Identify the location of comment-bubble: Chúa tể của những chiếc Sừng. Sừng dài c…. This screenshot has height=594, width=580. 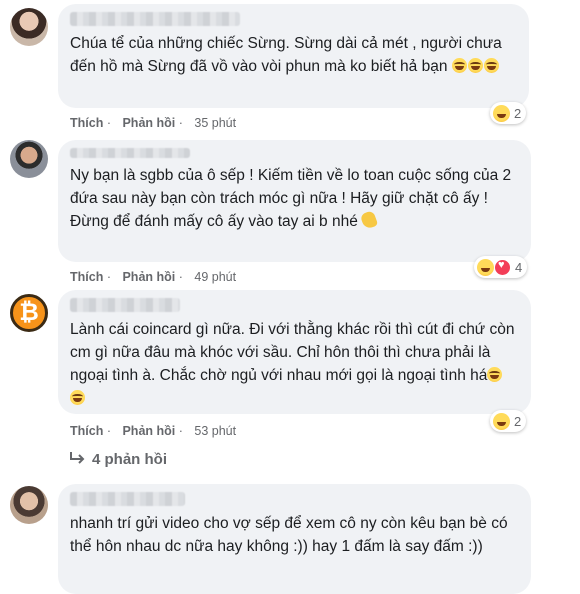
(293, 56).